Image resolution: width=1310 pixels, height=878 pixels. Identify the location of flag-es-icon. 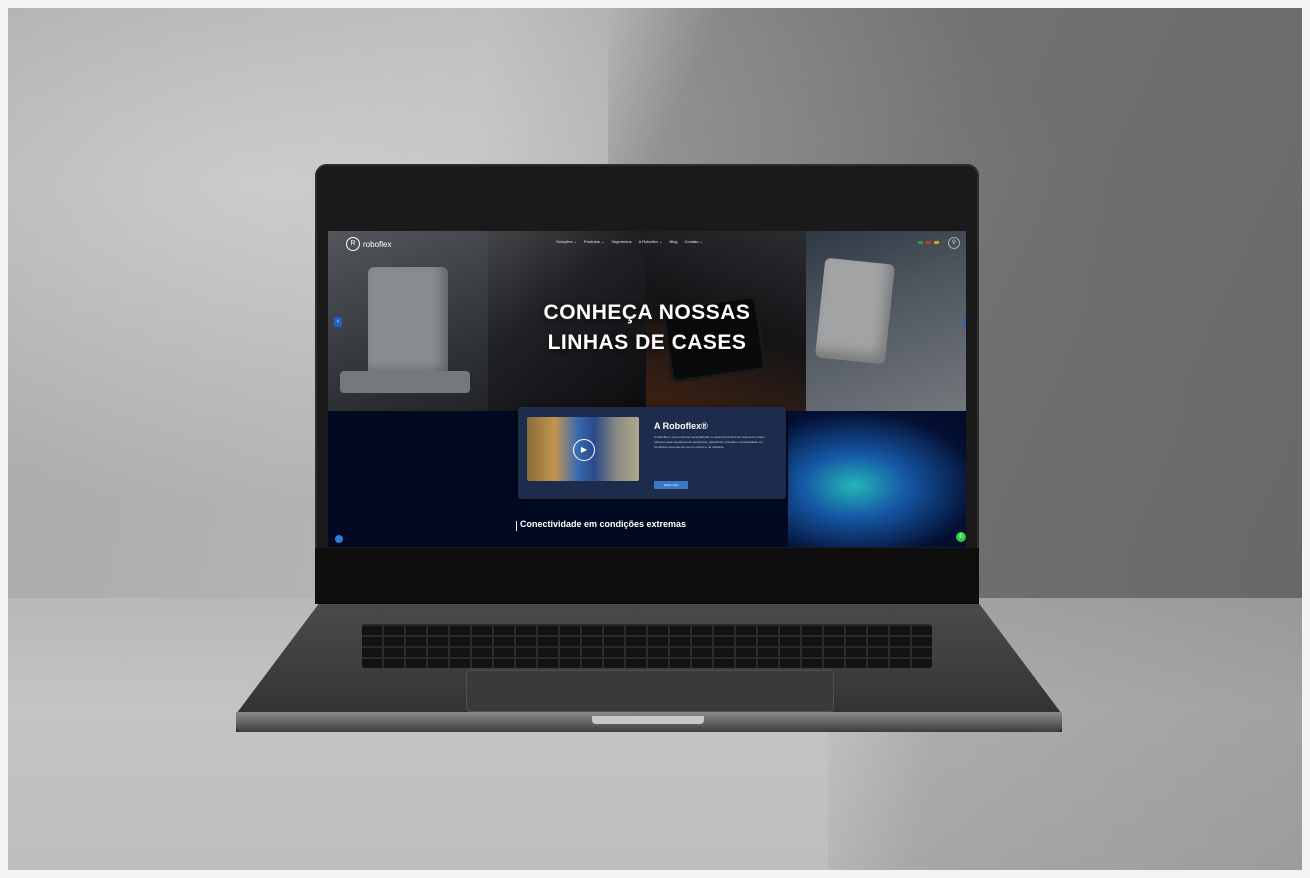
(928, 242).